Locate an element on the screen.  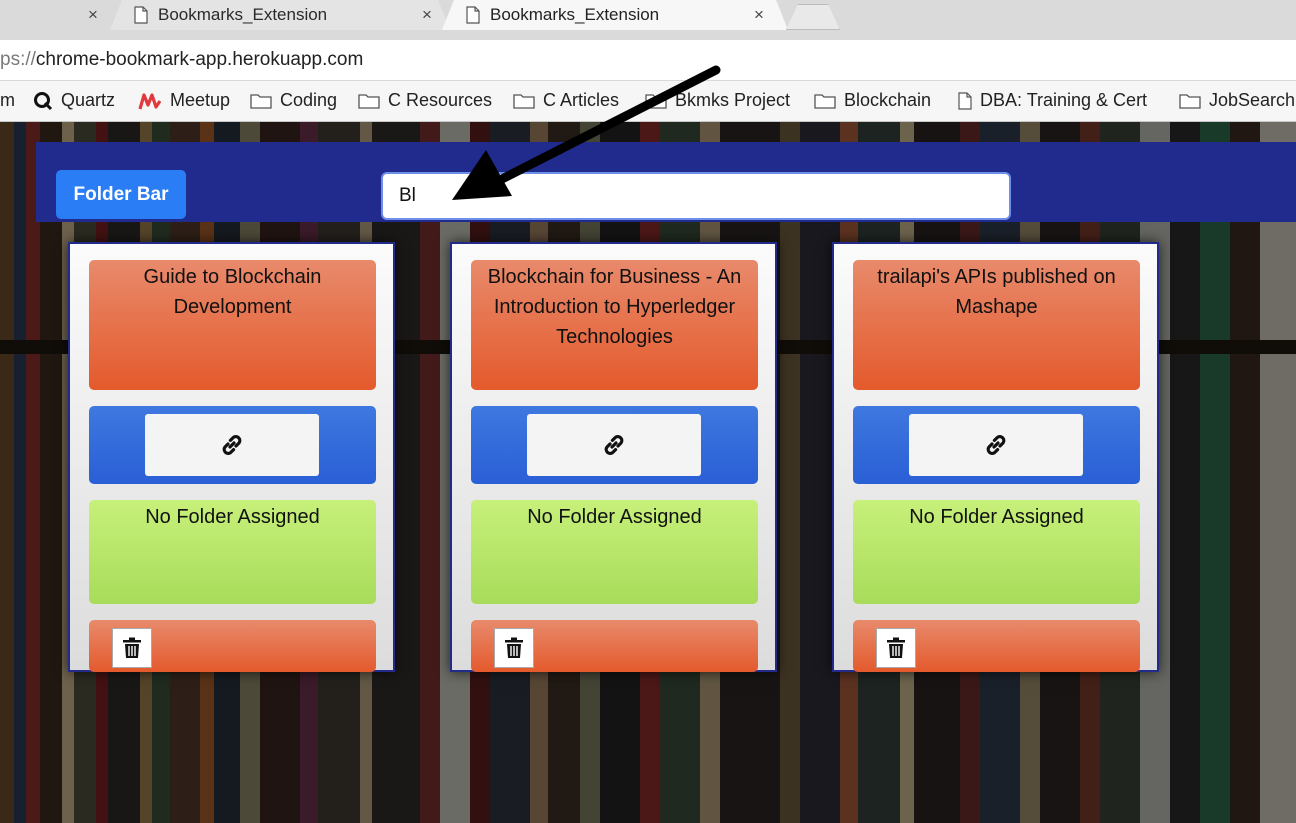
address-bar: ps://chrome-bookmark-app.herokuapp.com is located at coordinates (648, 60).